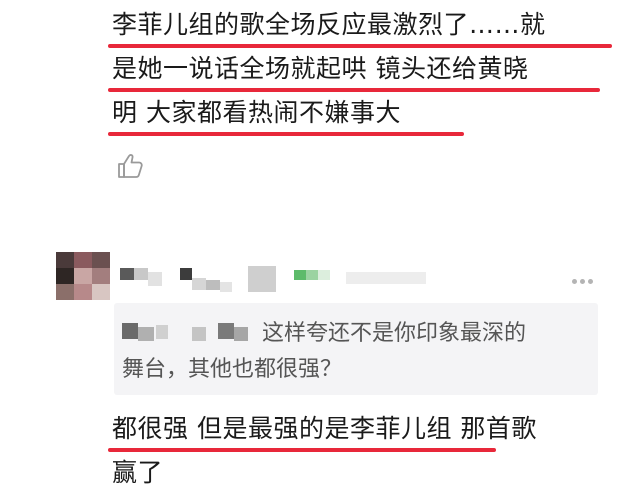 This screenshot has height=503, width=640. Describe the element at coordinates (131, 166) in the screenshot. I see `thumbs-up-icon` at that location.